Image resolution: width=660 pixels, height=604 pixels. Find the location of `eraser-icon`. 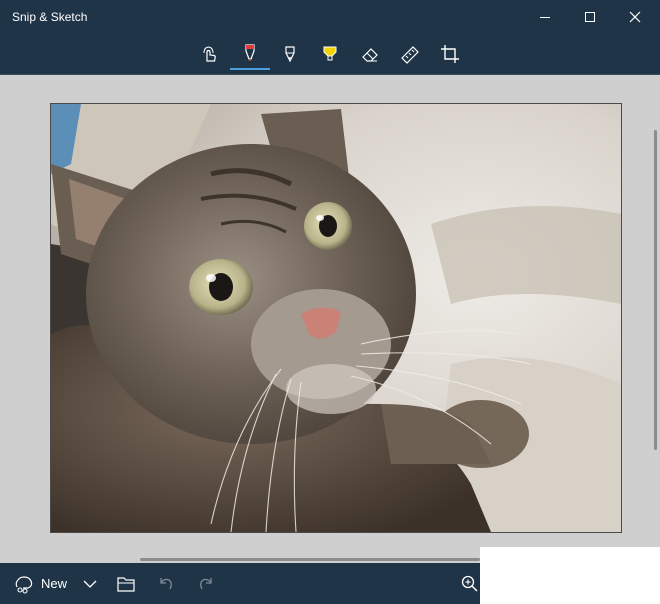

eraser-icon is located at coordinates (370, 54).